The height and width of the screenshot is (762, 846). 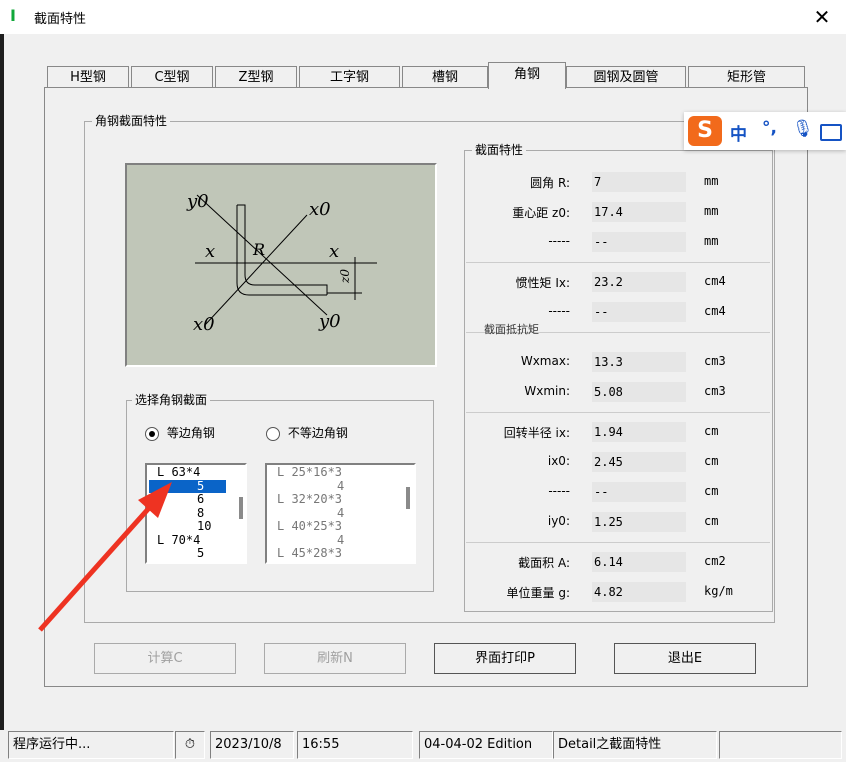 What do you see at coordinates (190, 433) in the screenshot?
I see `radio-equal-label: 等边角钢` at bounding box center [190, 433].